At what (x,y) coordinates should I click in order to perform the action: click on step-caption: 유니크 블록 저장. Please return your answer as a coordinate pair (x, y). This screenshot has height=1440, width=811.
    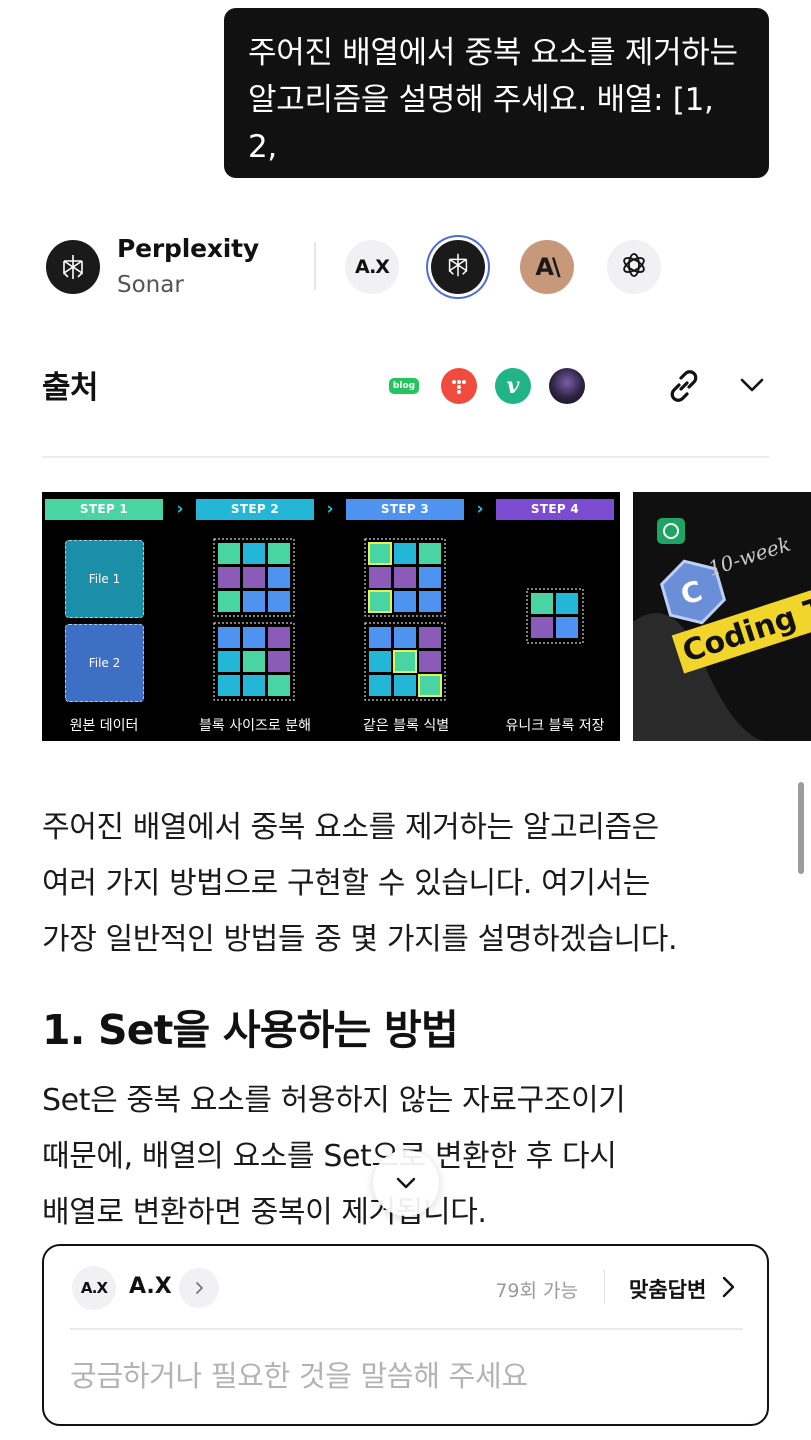
    Looking at the image, I should click on (555, 726).